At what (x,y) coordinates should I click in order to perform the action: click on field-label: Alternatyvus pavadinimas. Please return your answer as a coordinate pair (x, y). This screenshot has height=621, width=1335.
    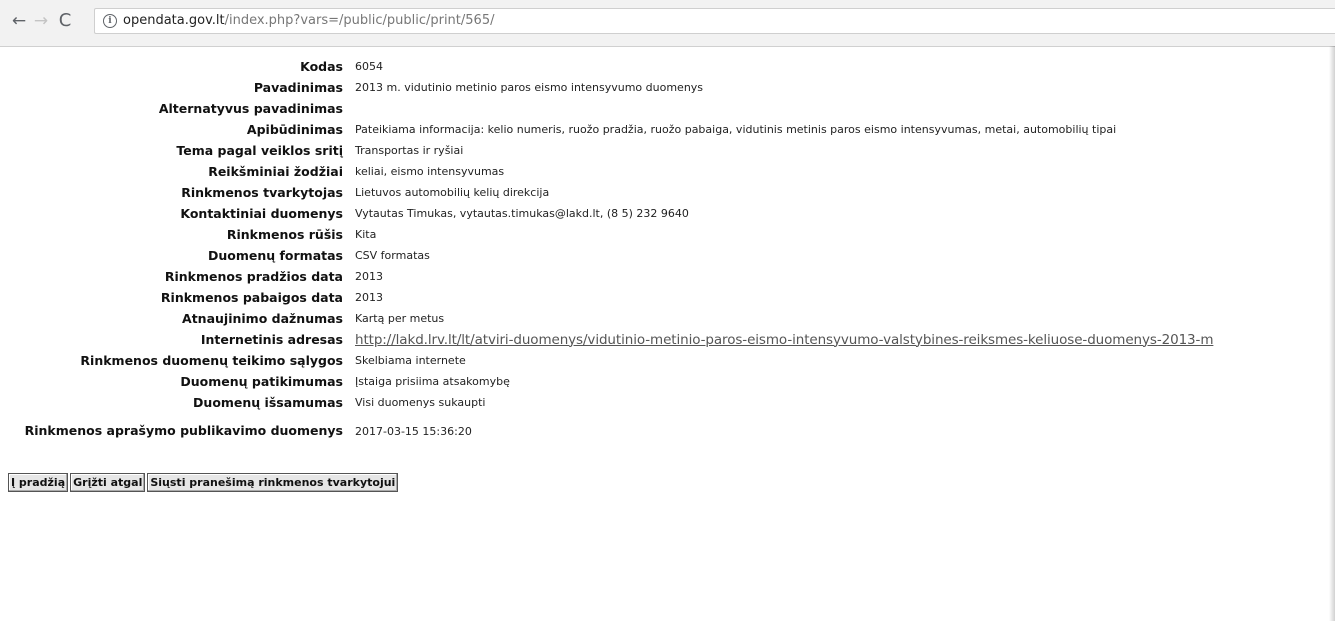
    Looking at the image, I should click on (250, 108).